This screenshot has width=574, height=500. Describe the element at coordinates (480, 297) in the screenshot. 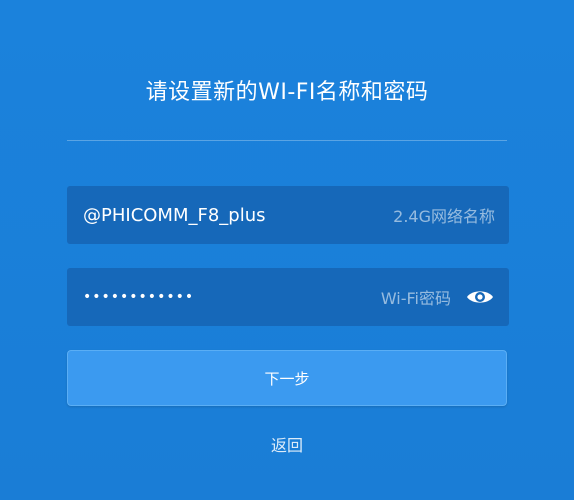

I see `eye-icon` at that location.